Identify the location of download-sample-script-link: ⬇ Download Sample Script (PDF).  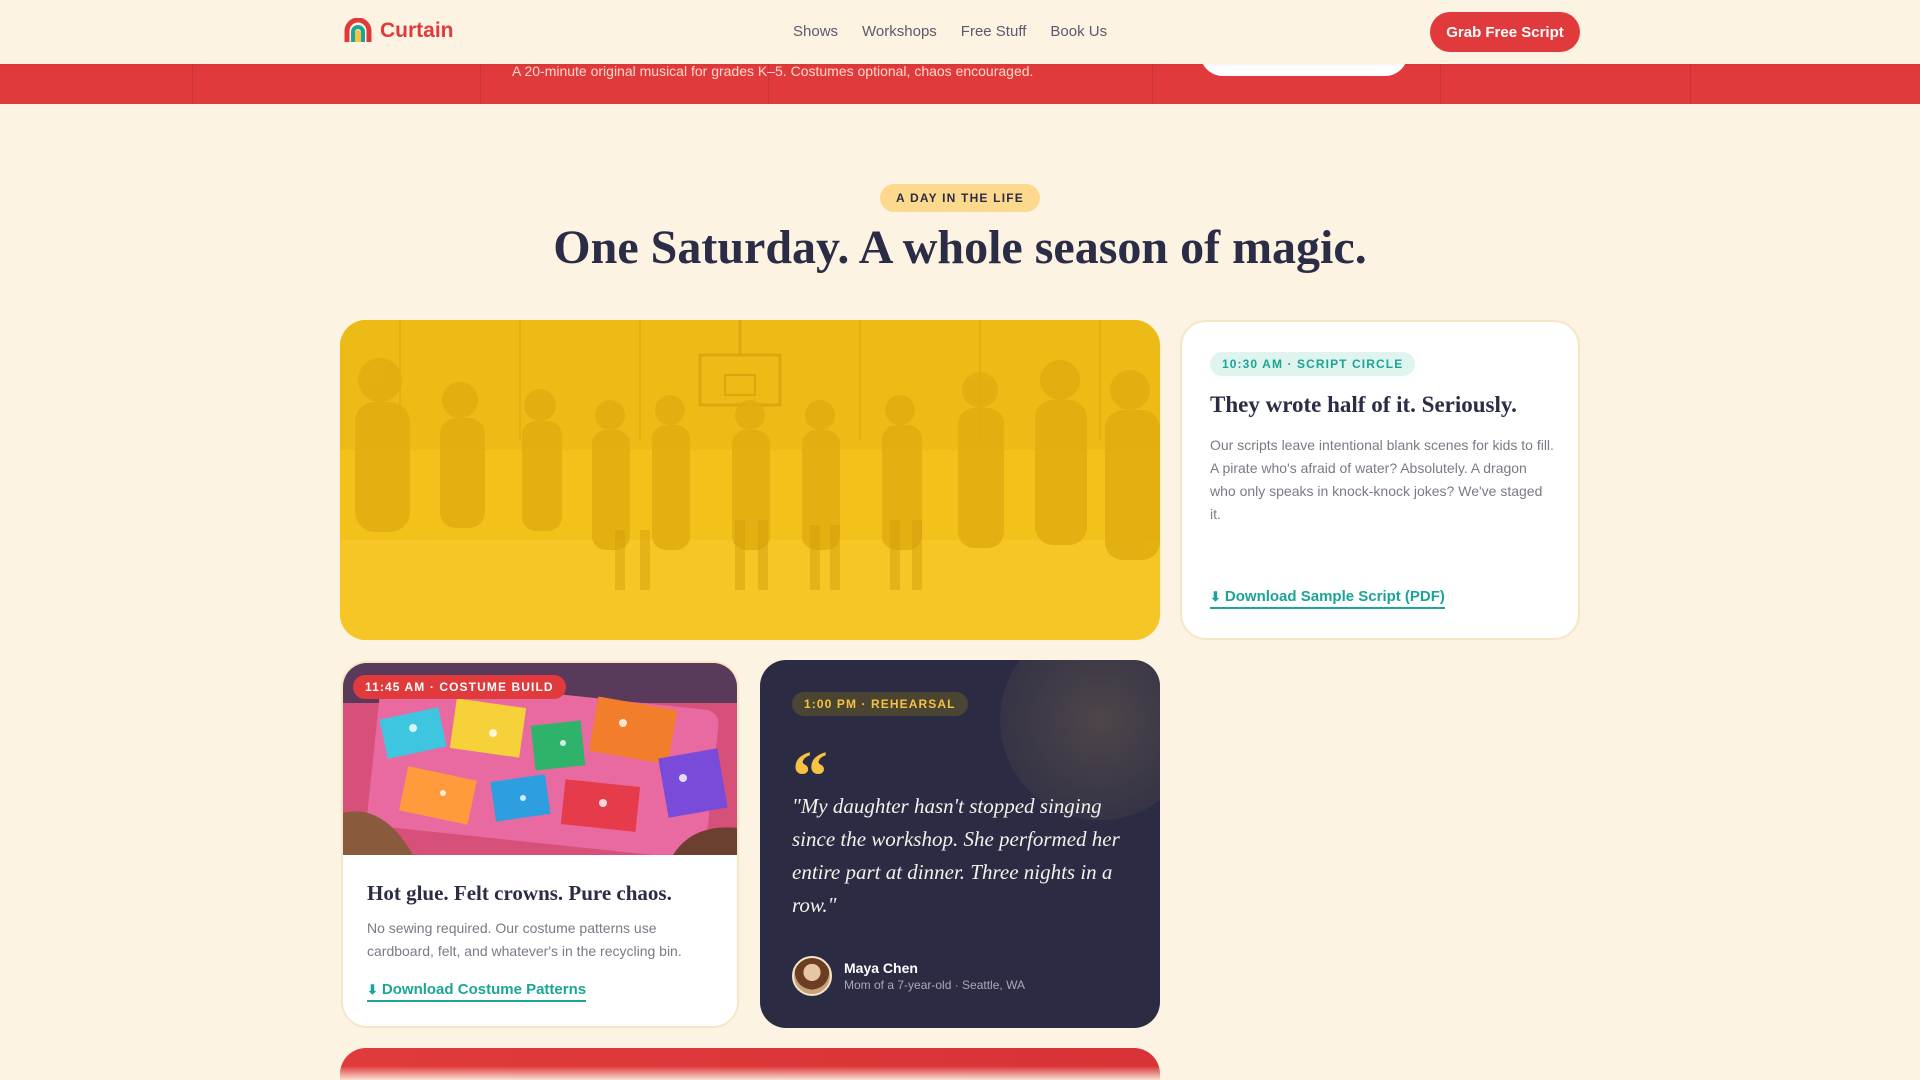
(1327, 598).